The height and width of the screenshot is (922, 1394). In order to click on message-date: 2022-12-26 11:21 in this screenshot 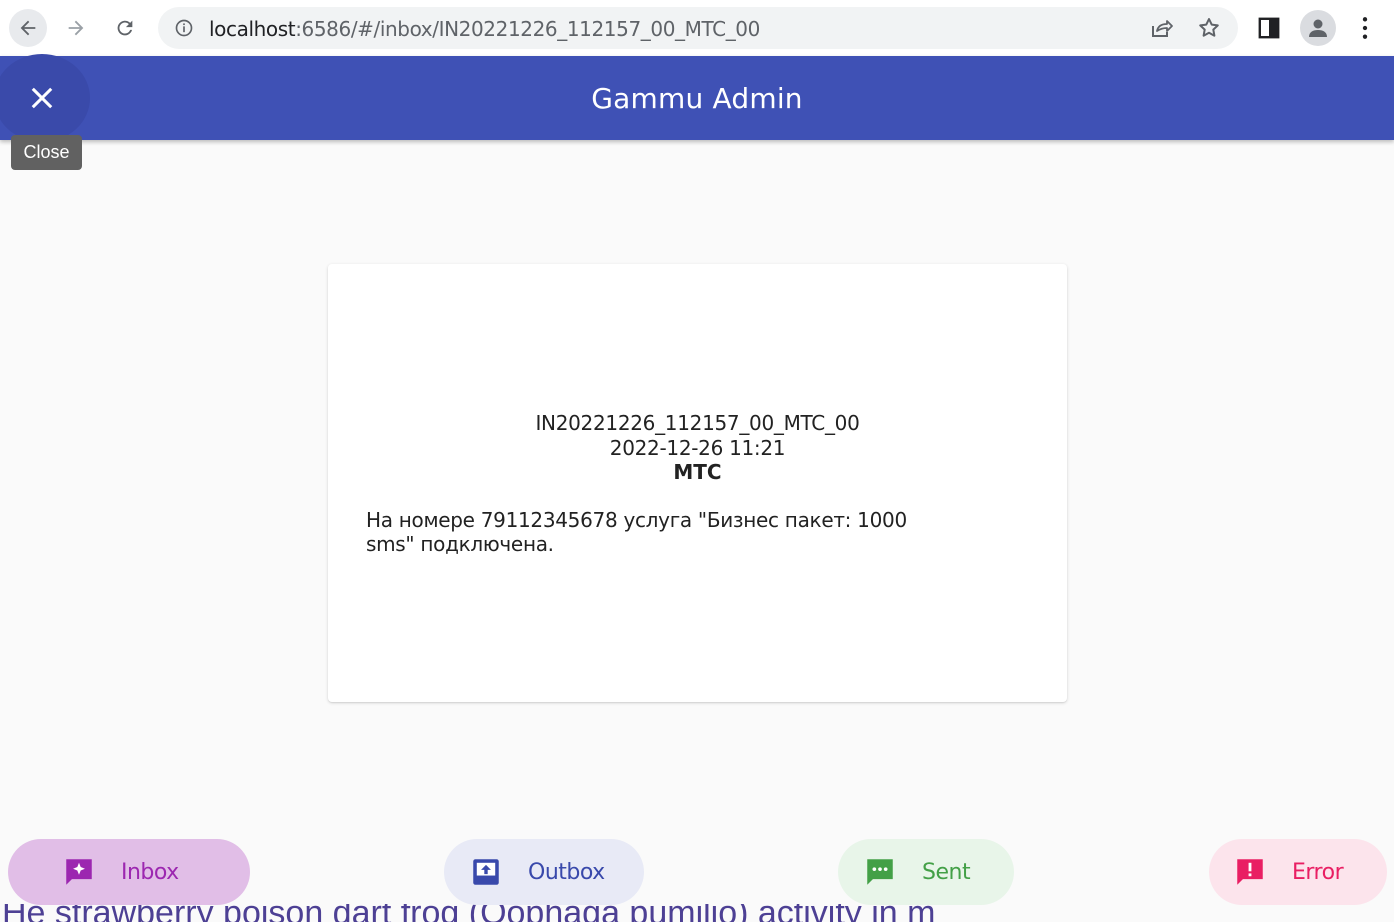, I will do `click(697, 448)`.